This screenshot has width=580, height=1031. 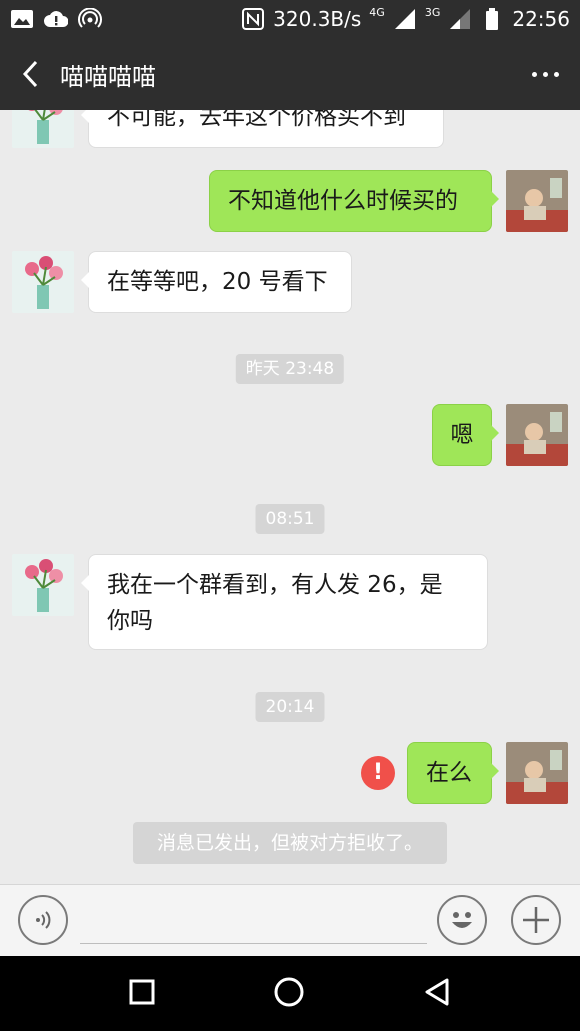 What do you see at coordinates (290, 74) in the screenshot?
I see `chat-header: 喵喵喵喵` at bounding box center [290, 74].